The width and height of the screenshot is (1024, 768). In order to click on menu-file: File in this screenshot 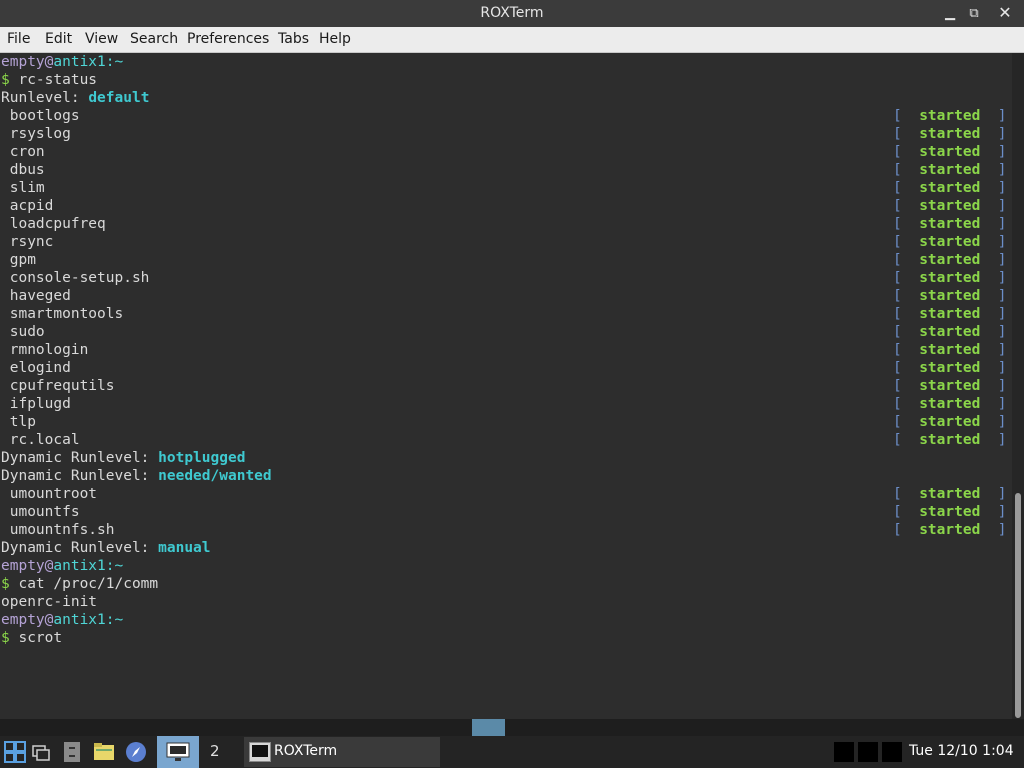, I will do `click(18, 39)`.